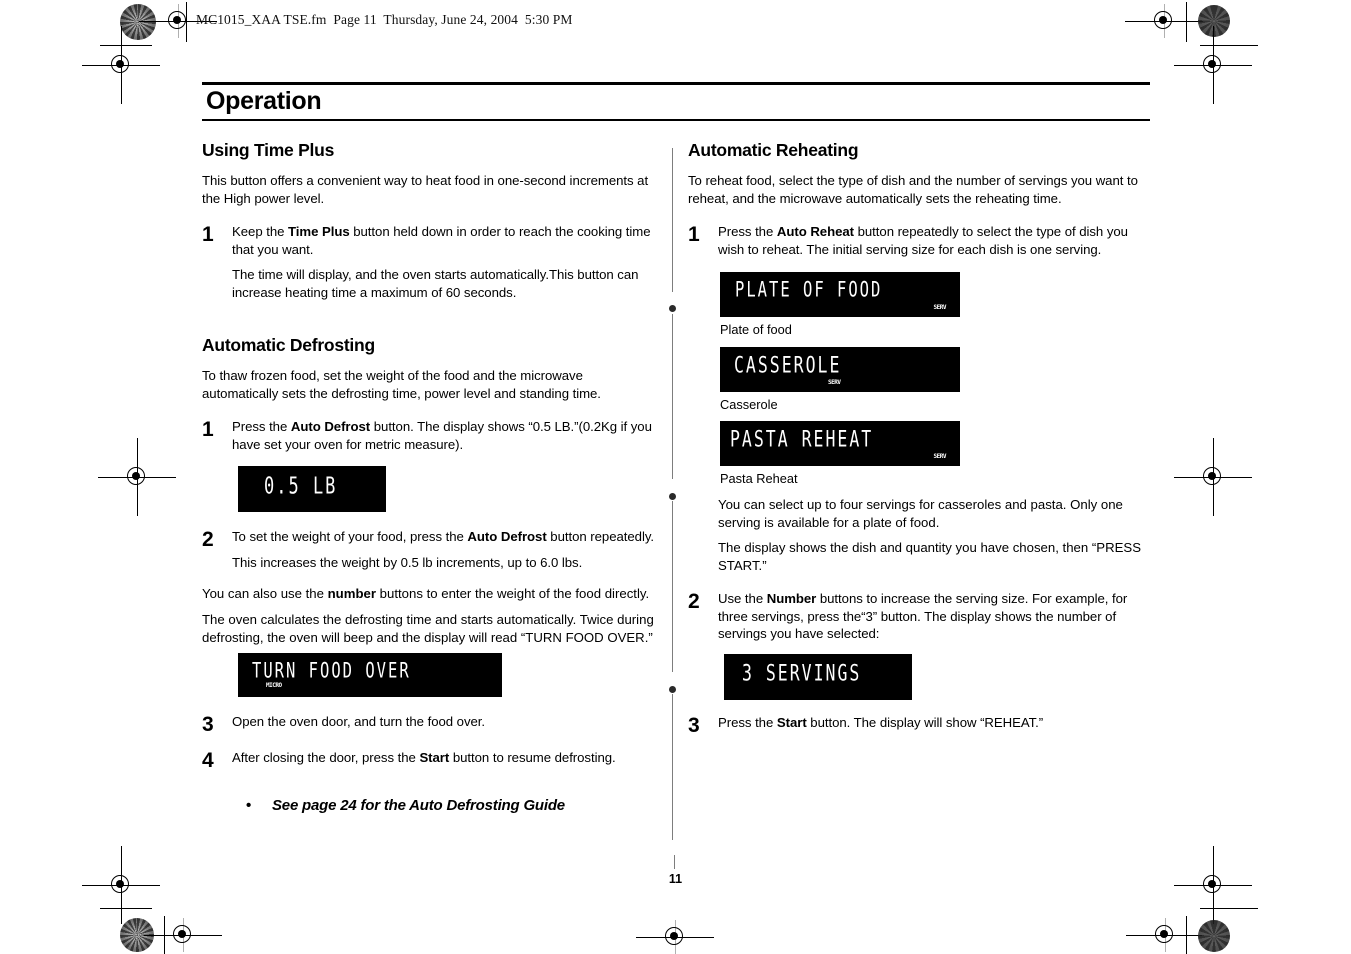 This screenshot has height=954, width=1351. I want to click on registration-mark-bottom-center, so click(675, 937).